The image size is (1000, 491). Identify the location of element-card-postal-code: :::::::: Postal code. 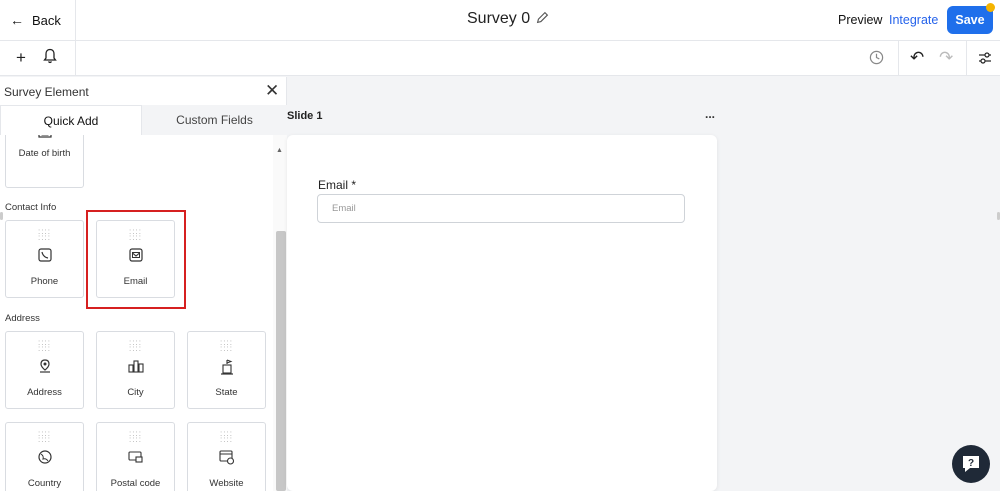
(135, 456).